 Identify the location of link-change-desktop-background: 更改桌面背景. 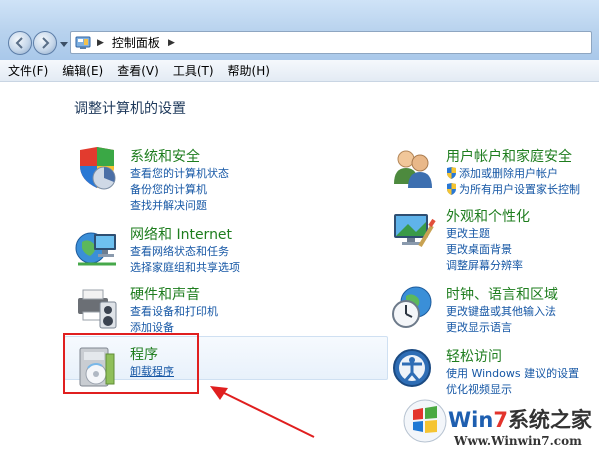
(484, 250).